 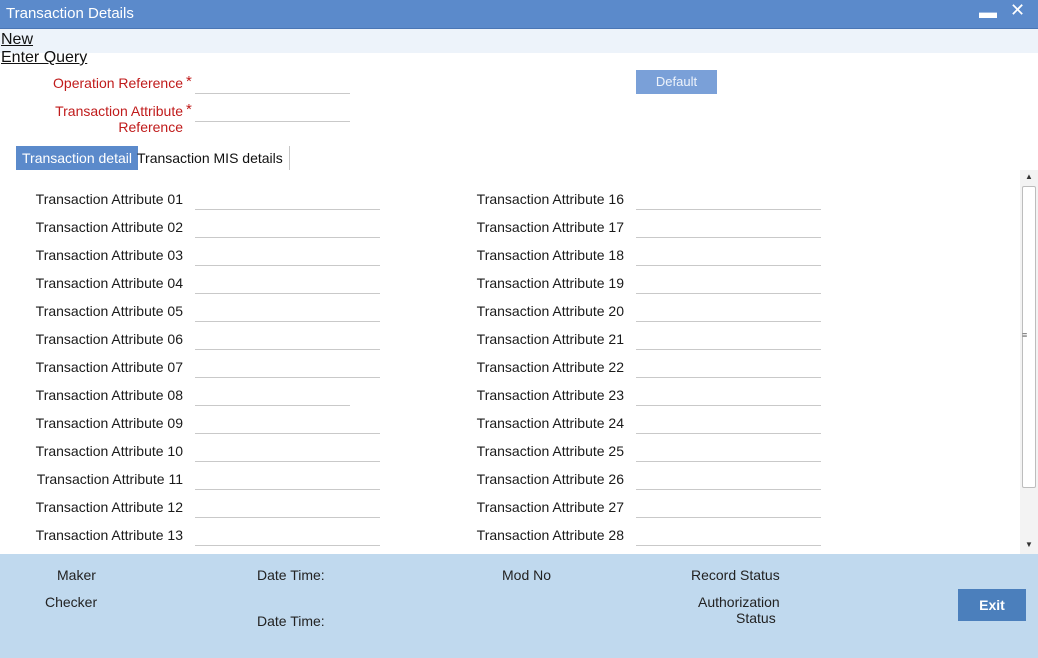 What do you see at coordinates (519, 14) in the screenshot?
I see `window-titlebar: Transaction Details ▬ ✕` at bounding box center [519, 14].